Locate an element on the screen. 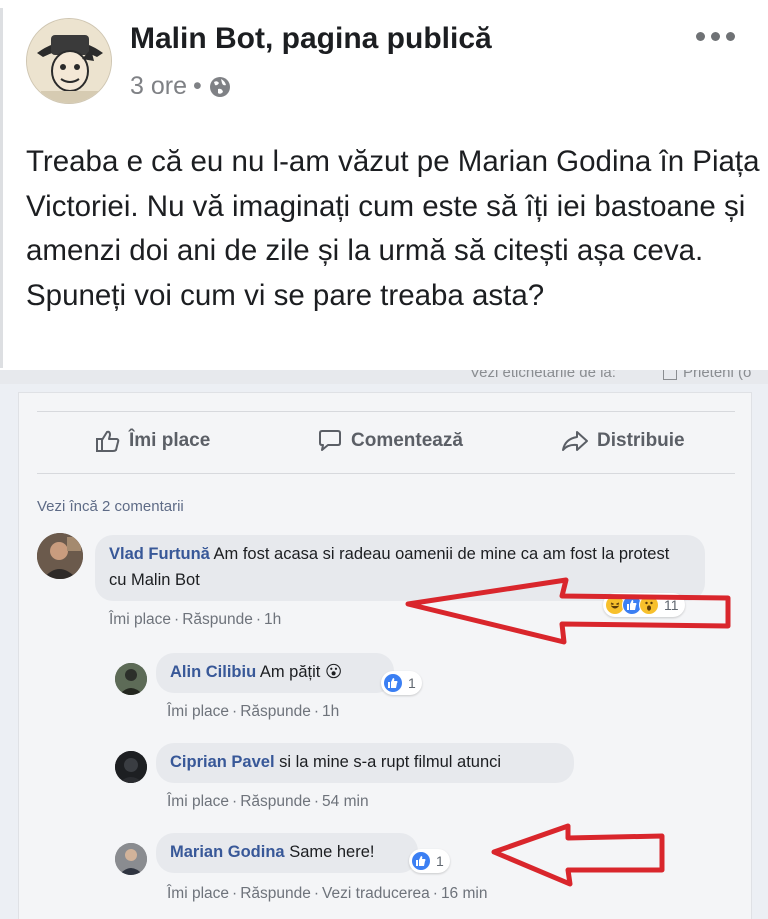 The image size is (768, 919). globe-icon is located at coordinates (219, 86).